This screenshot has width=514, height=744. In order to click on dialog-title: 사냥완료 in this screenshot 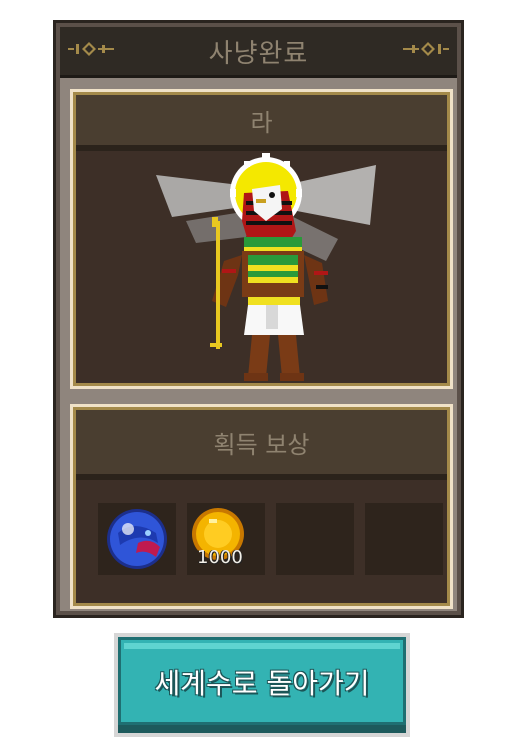, I will do `click(258, 53)`.